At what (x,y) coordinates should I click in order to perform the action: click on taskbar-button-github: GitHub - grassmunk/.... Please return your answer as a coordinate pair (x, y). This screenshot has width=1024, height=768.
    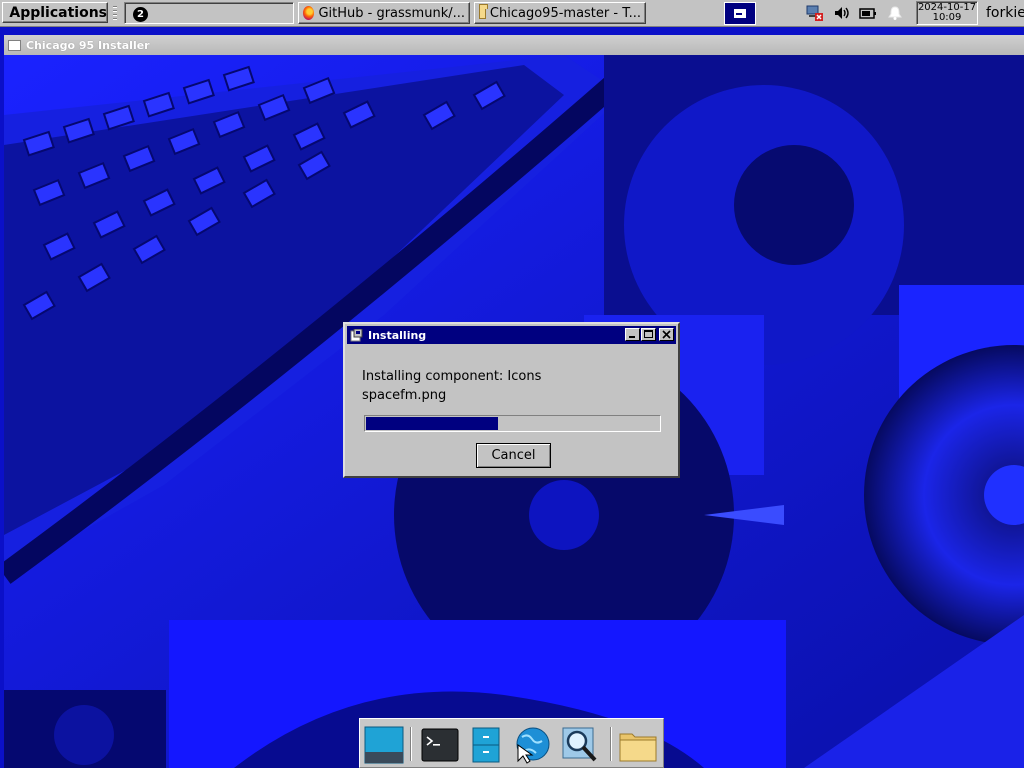
    Looking at the image, I should click on (384, 13).